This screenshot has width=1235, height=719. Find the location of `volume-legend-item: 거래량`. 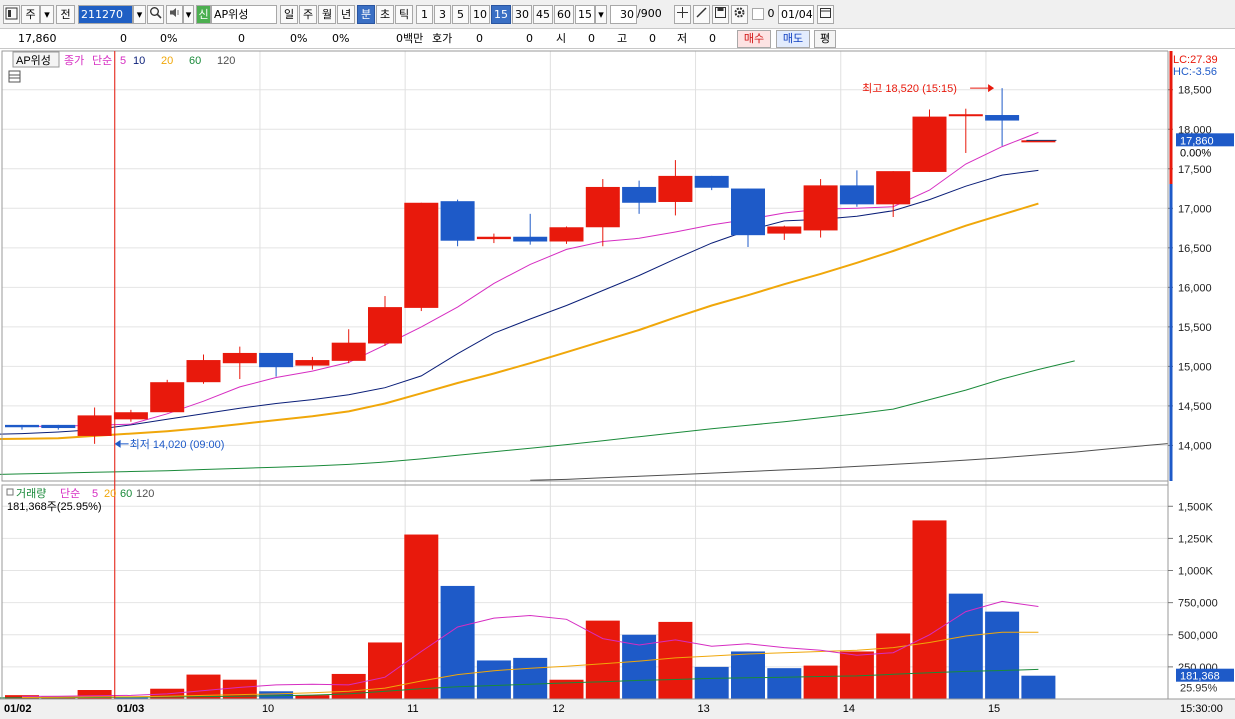

volume-legend-item: 거래량 is located at coordinates (31, 493).